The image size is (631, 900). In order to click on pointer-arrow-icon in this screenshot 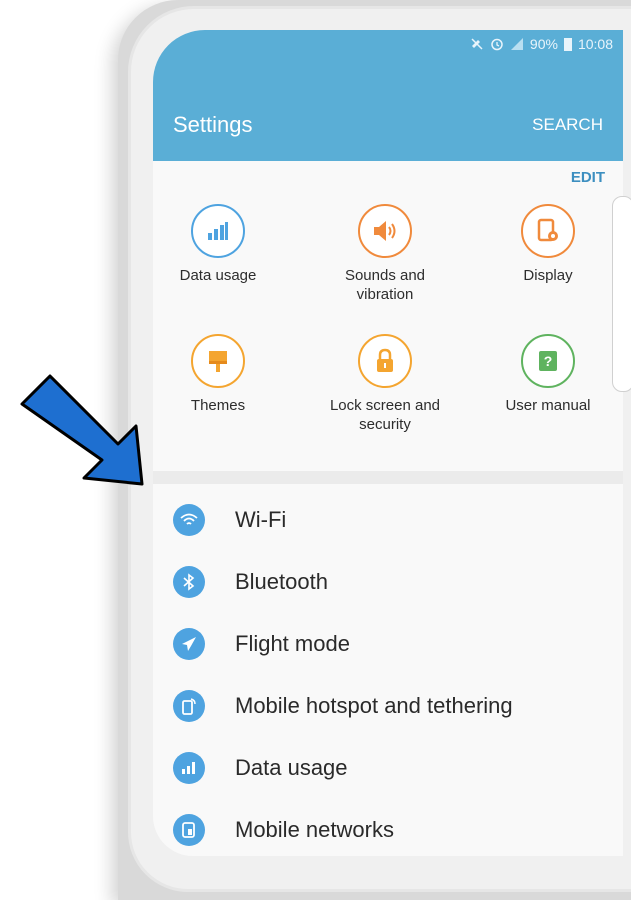, I will do `click(82, 430)`.